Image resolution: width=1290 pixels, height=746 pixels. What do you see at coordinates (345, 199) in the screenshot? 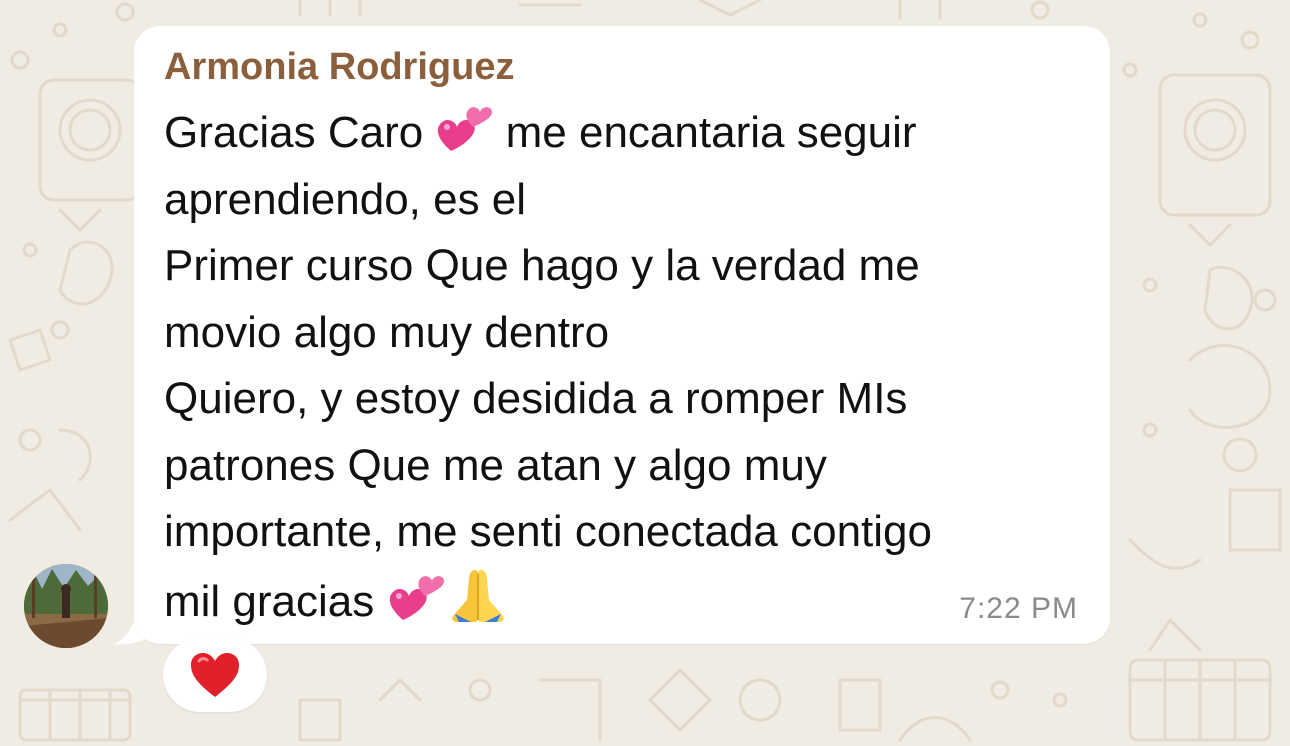
I see `message-line: aprendiendo, es el` at bounding box center [345, 199].